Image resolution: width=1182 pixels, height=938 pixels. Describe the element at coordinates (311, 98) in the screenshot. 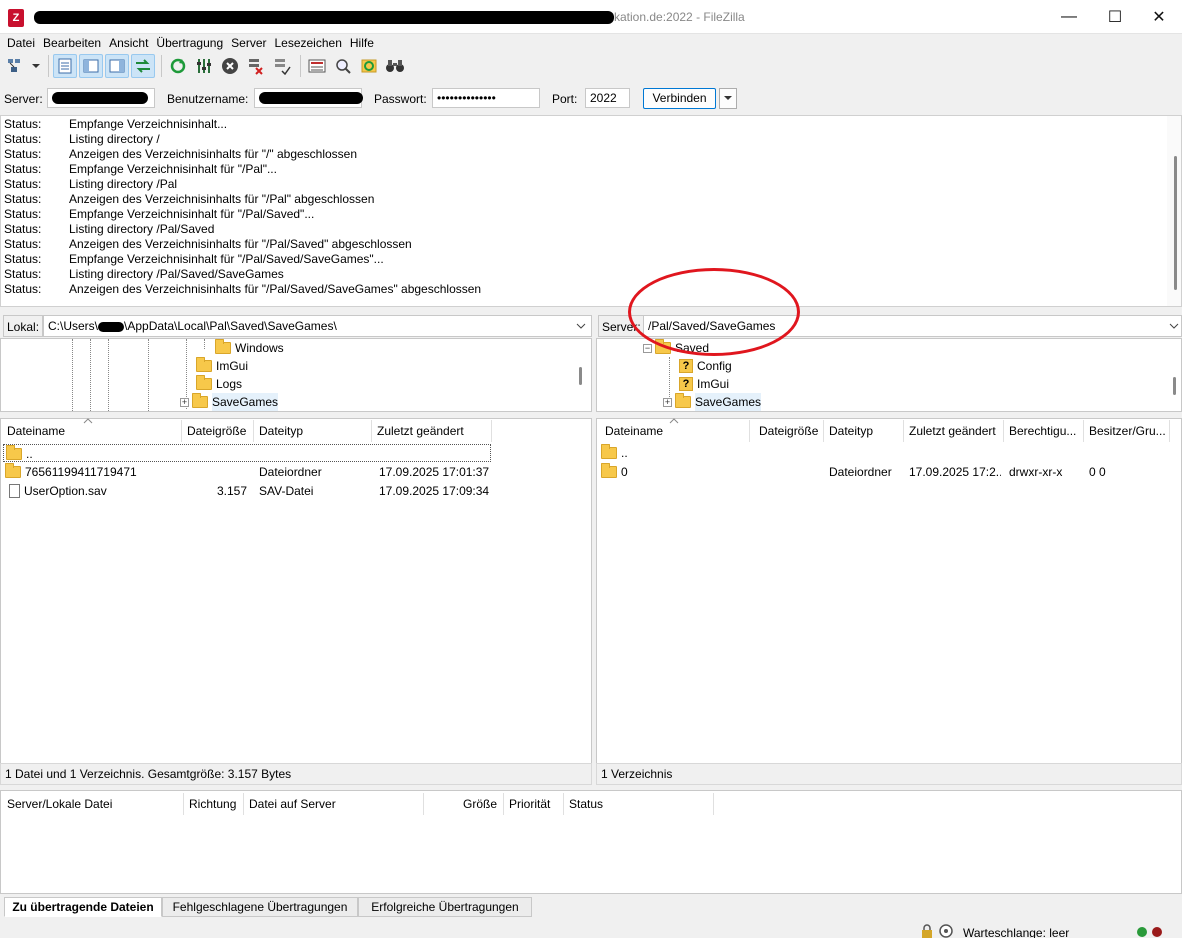

I see `username-redaction` at that location.